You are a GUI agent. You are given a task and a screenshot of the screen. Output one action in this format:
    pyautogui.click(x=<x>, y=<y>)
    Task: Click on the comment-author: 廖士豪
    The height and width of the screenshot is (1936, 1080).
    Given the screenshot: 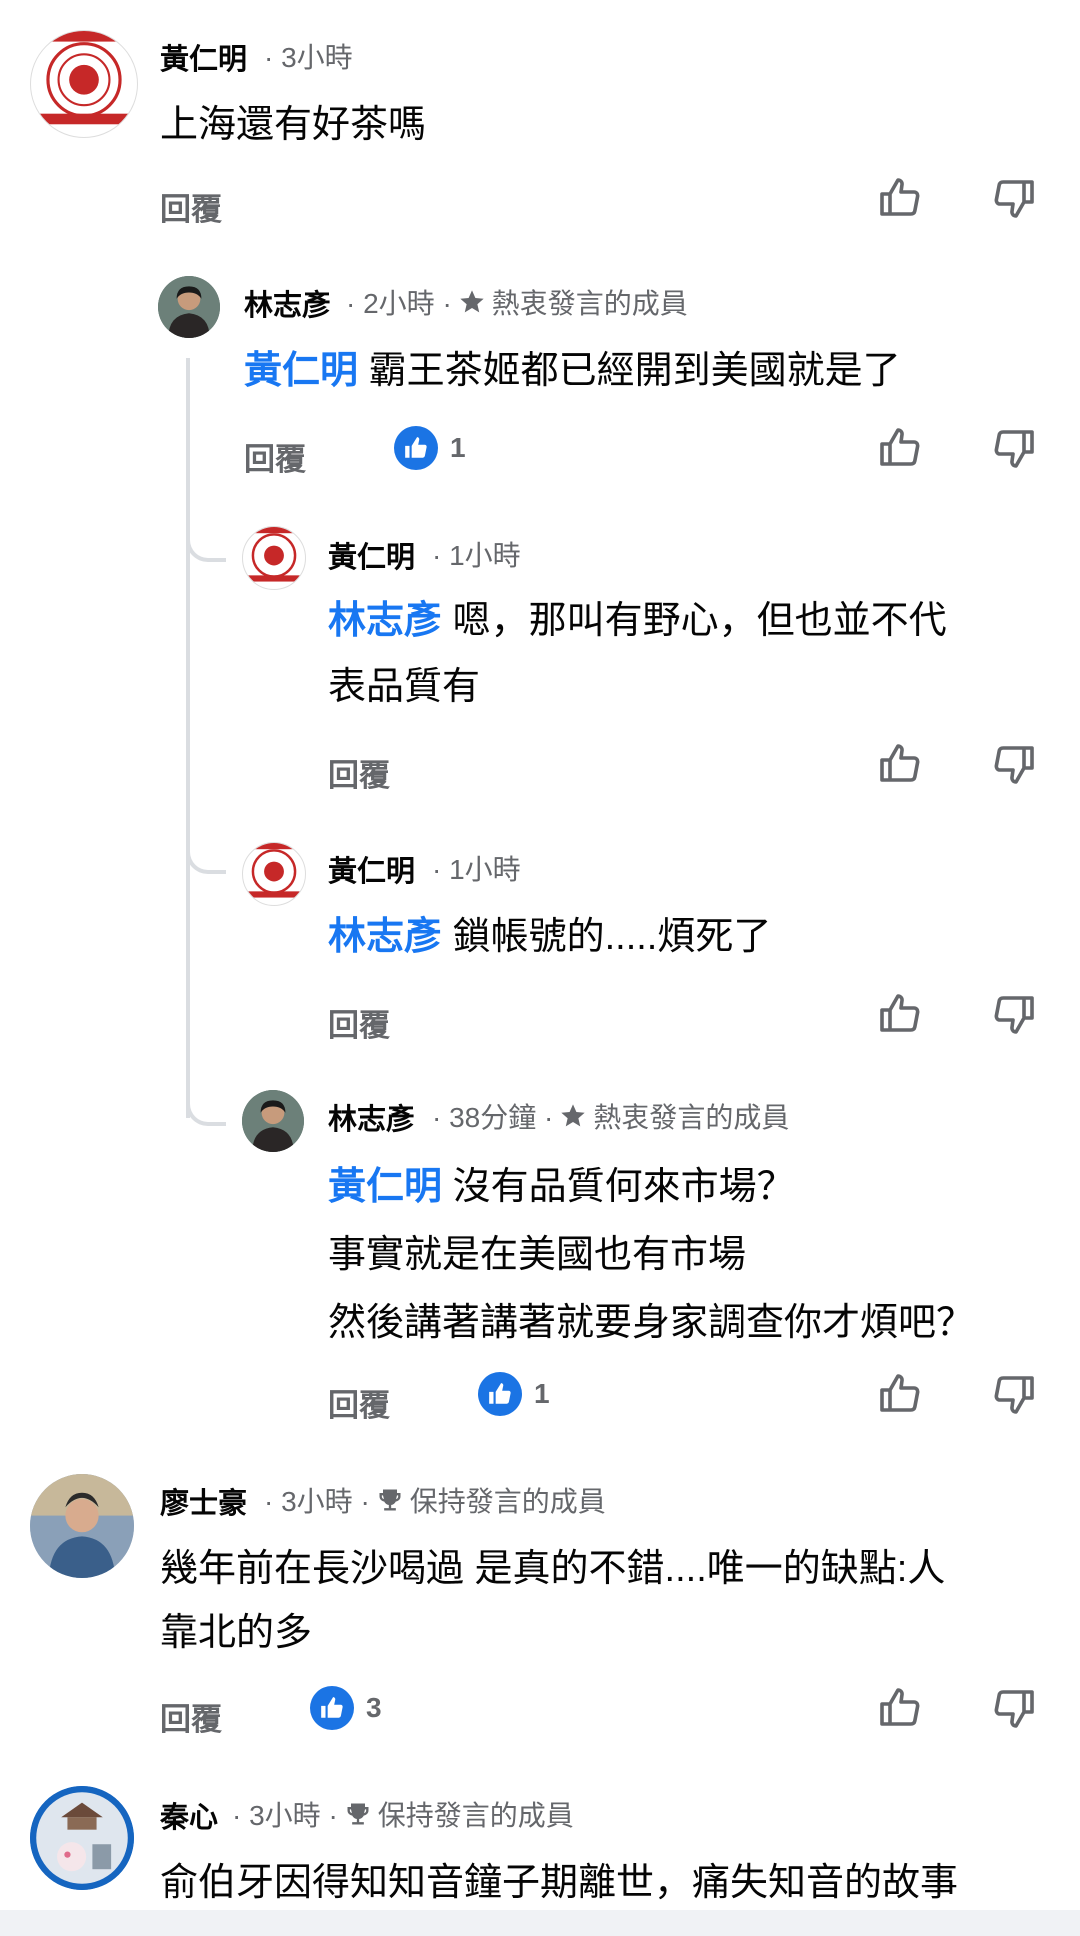 What is the action you would take?
    pyautogui.click(x=203, y=1501)
    